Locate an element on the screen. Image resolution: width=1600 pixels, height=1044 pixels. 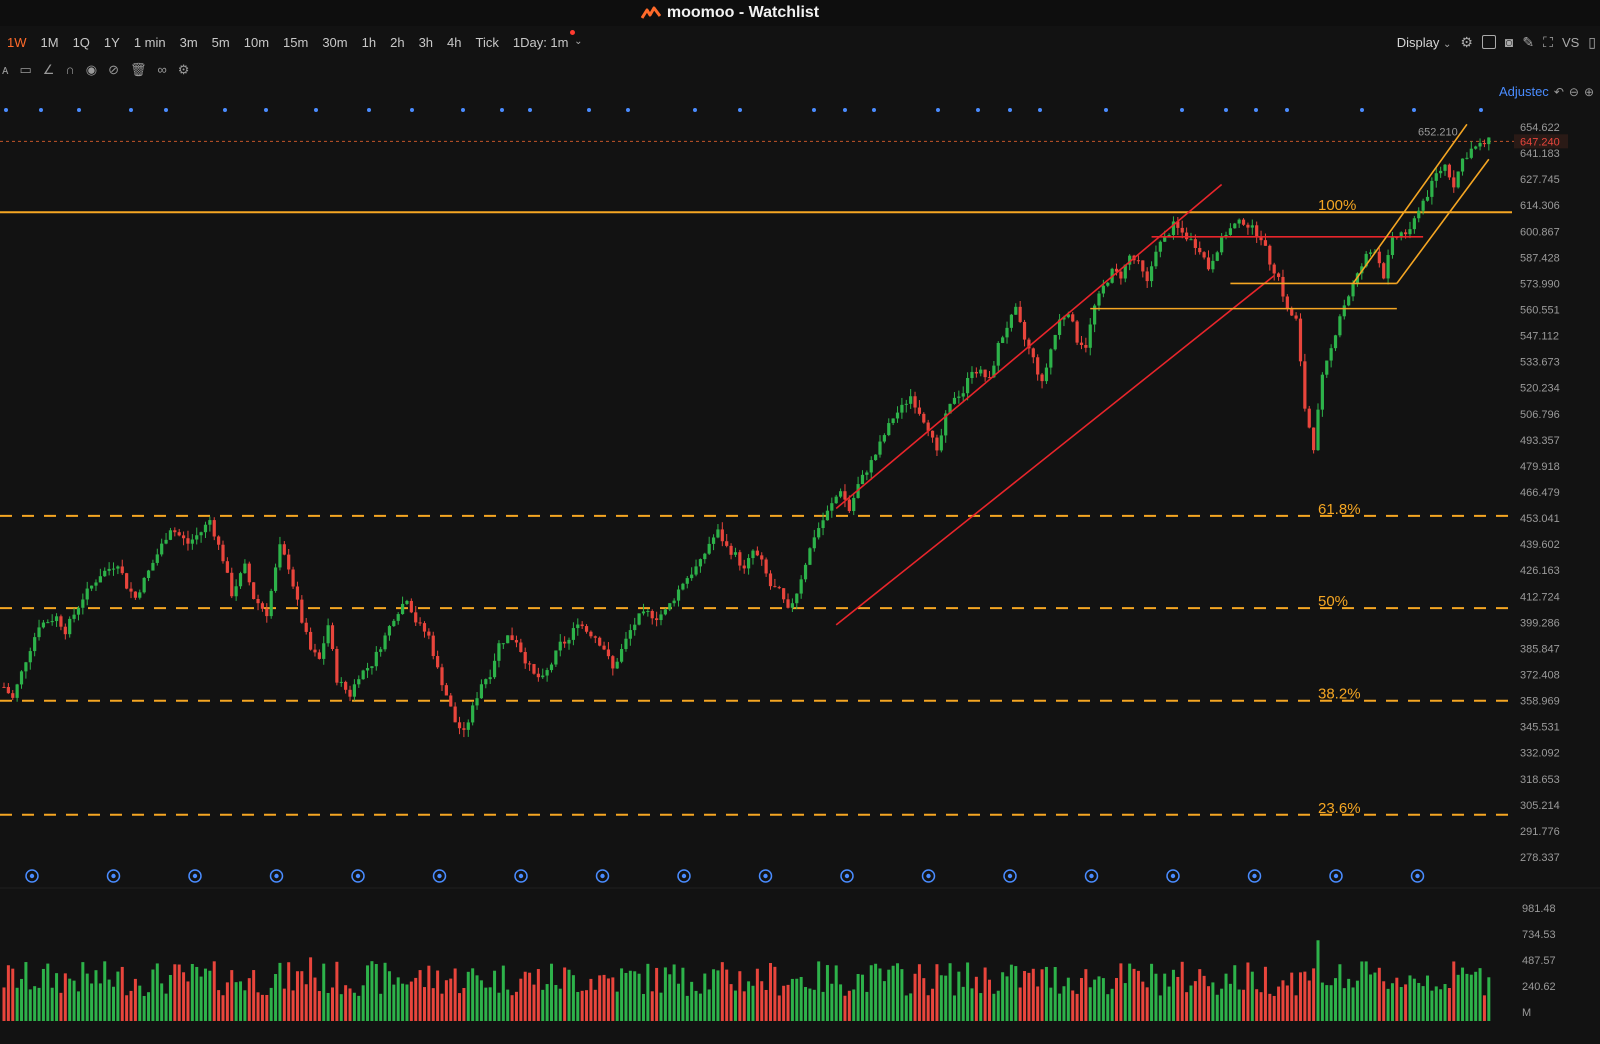
y-axis-tick-label: 385.847 is located at coordinates (1540, 649).